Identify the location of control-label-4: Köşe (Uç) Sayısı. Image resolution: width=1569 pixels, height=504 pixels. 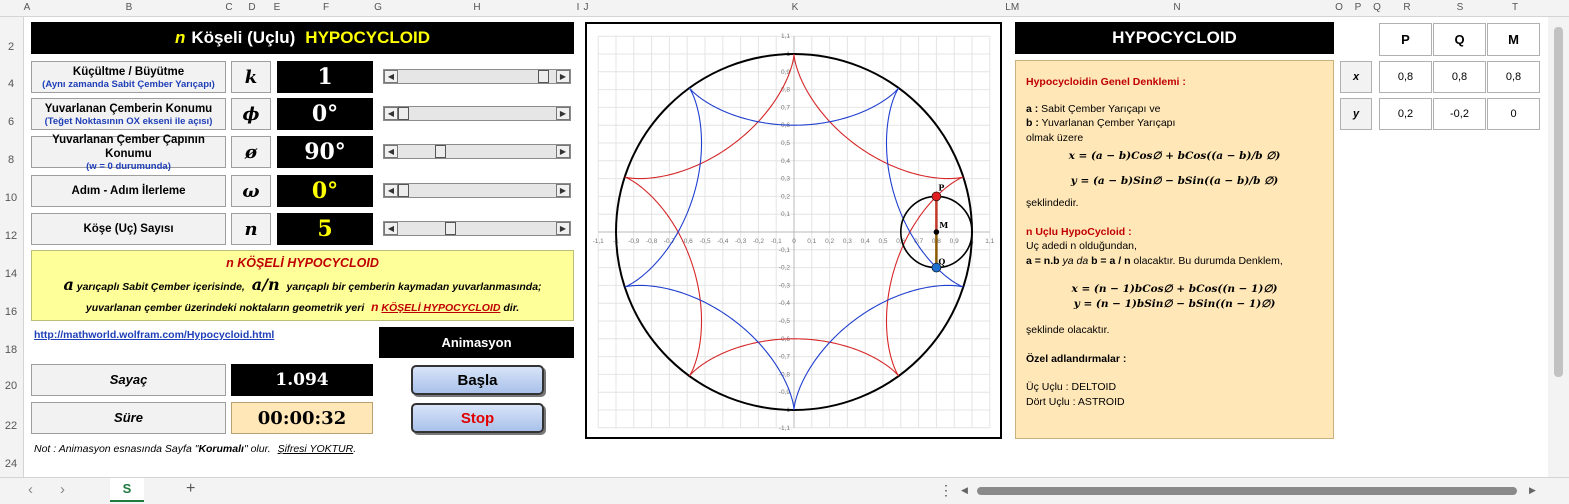
(128, 229).